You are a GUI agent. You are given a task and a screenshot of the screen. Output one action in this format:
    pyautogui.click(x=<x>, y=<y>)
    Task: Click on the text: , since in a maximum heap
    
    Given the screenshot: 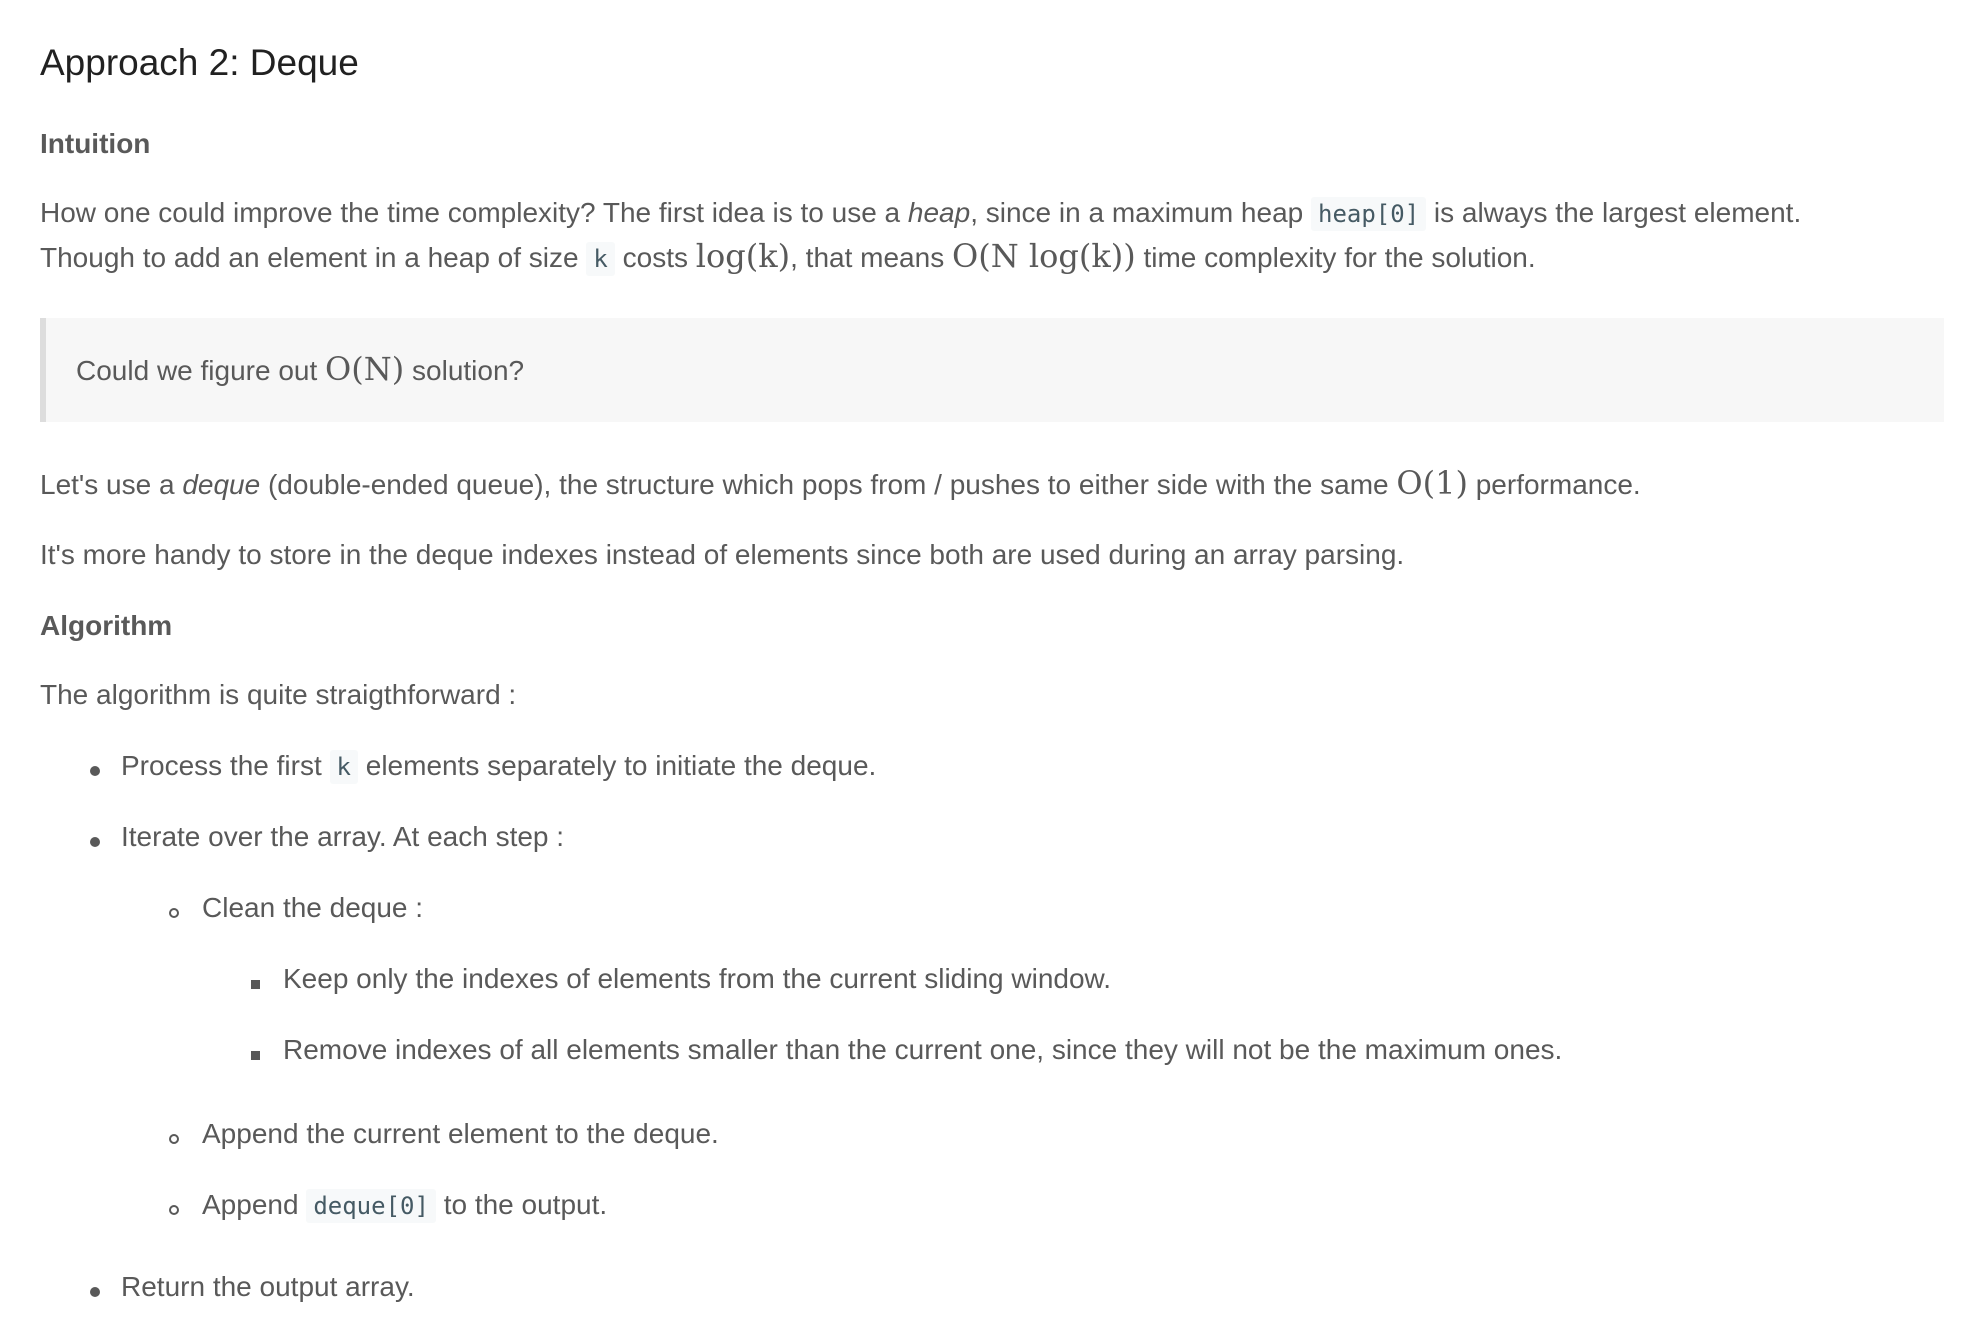 What is the action you would take?
    pyautogui.click(x=1140, y=212)
    